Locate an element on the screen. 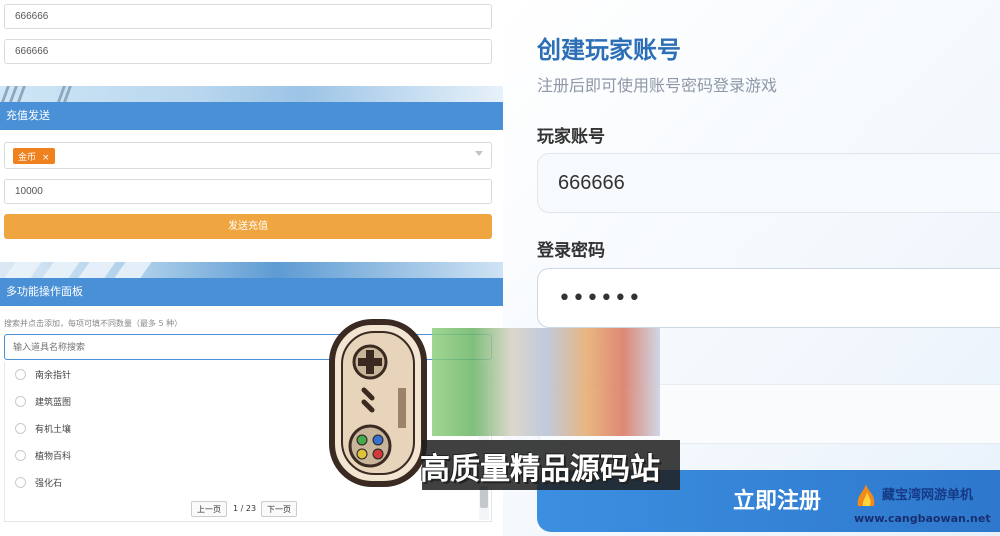 Image resolution: width=1000 pixels, height=536 pixels. site-logo: 藏宝湾网游单机 www.cangbaowan.net is located at coordinates (927, 506).